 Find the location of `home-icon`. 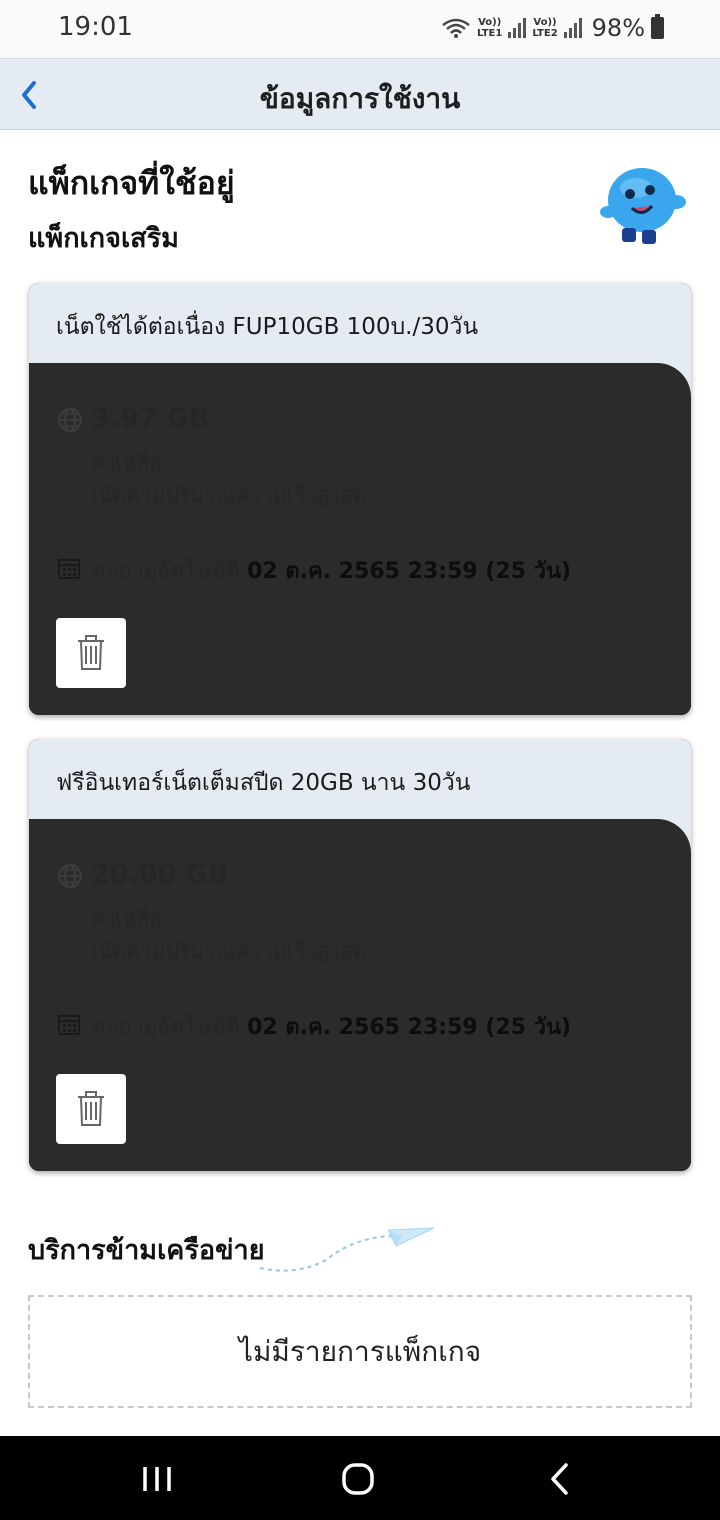

home-icon is located at coordinates (358, 1479).